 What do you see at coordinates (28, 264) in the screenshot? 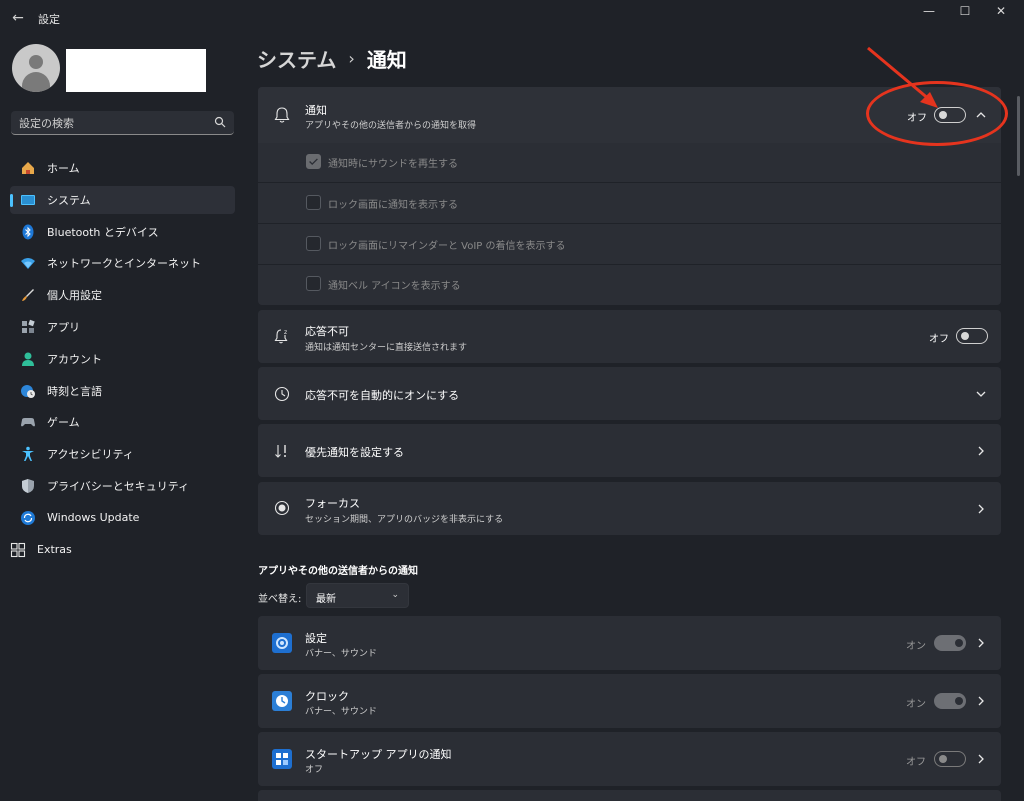
I see `network-icon` at bounding box center [28, 264].